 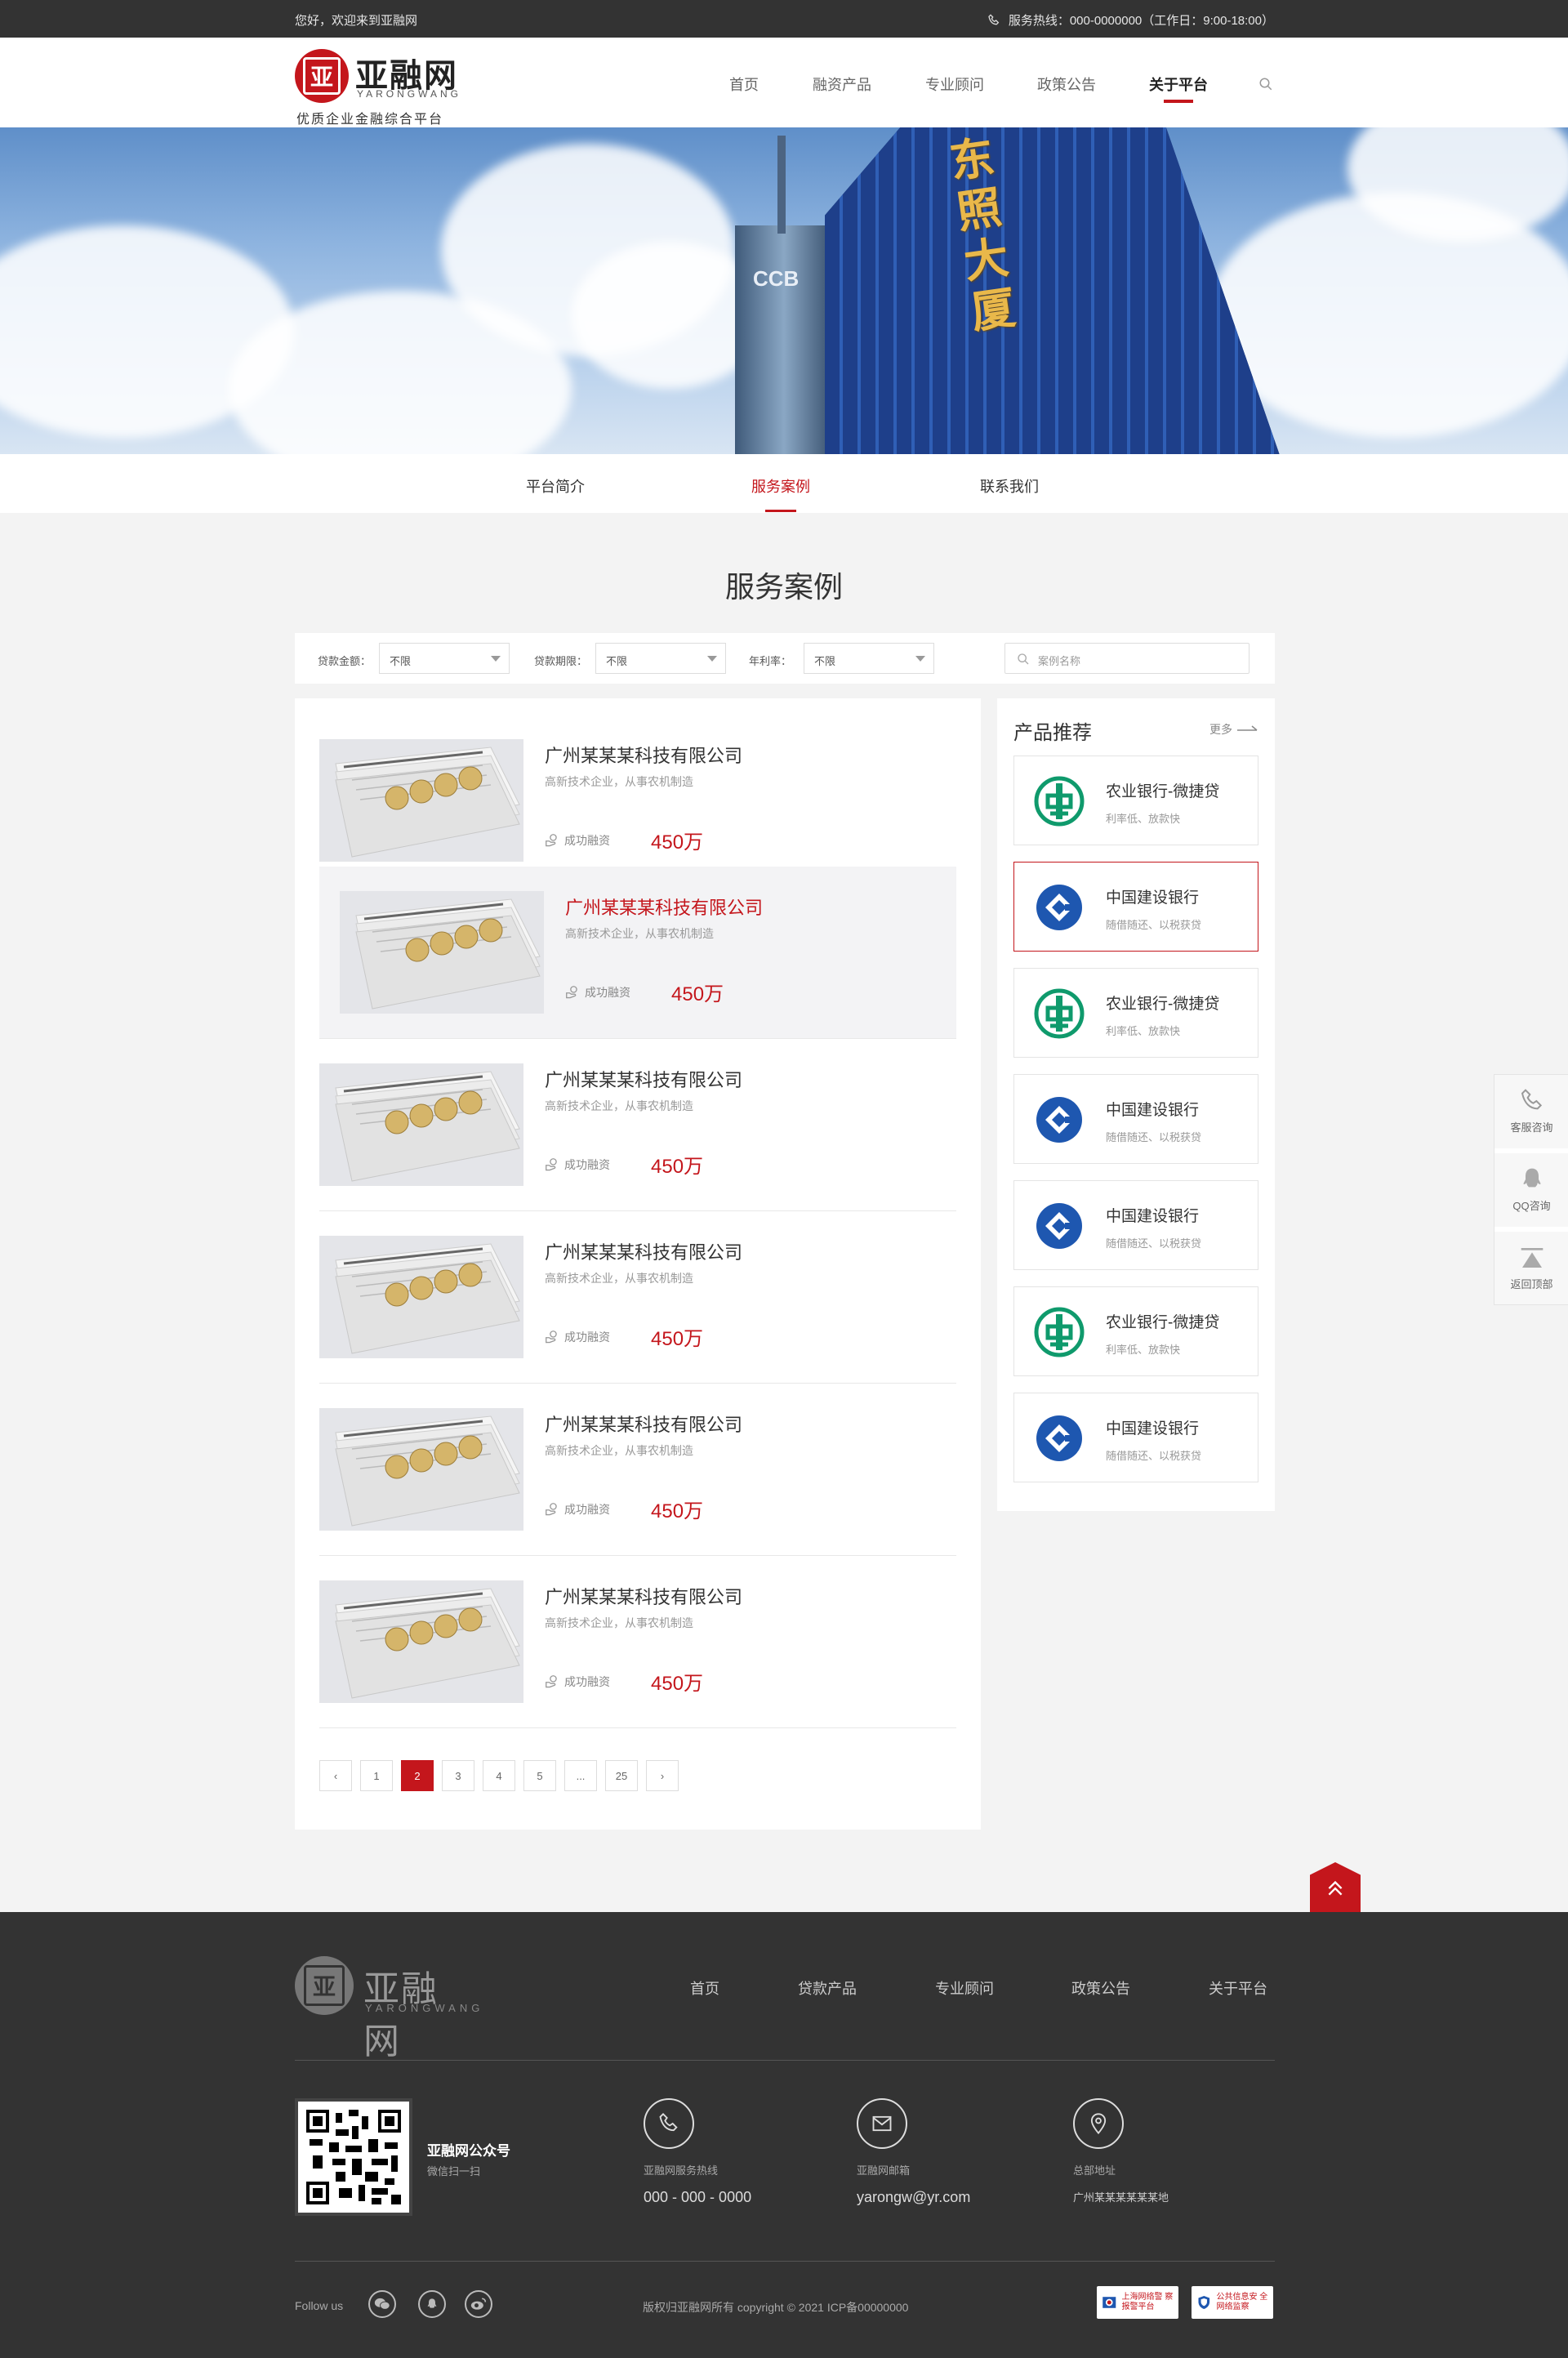 What do you see at coordinates (1127, 658) in the screenshot?
I see `case-search-input: 案例名称` at bounding box center [1127, 658].